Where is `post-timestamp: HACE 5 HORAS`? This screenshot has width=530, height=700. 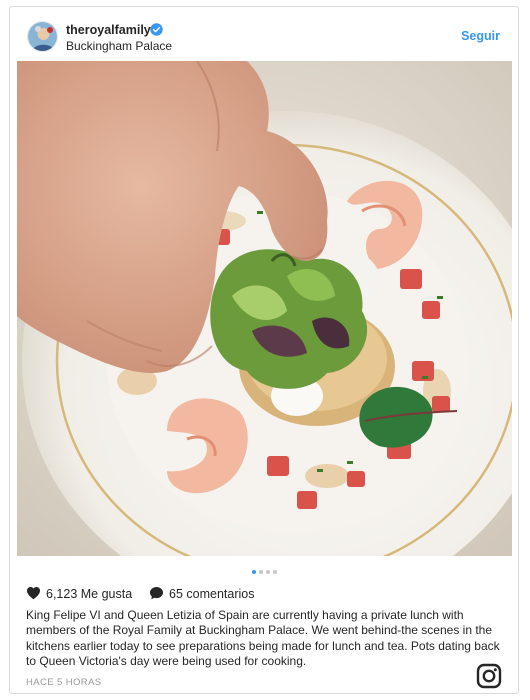 post-timestamp: HACE 5 HORAS is located at coordinates (64, 682).